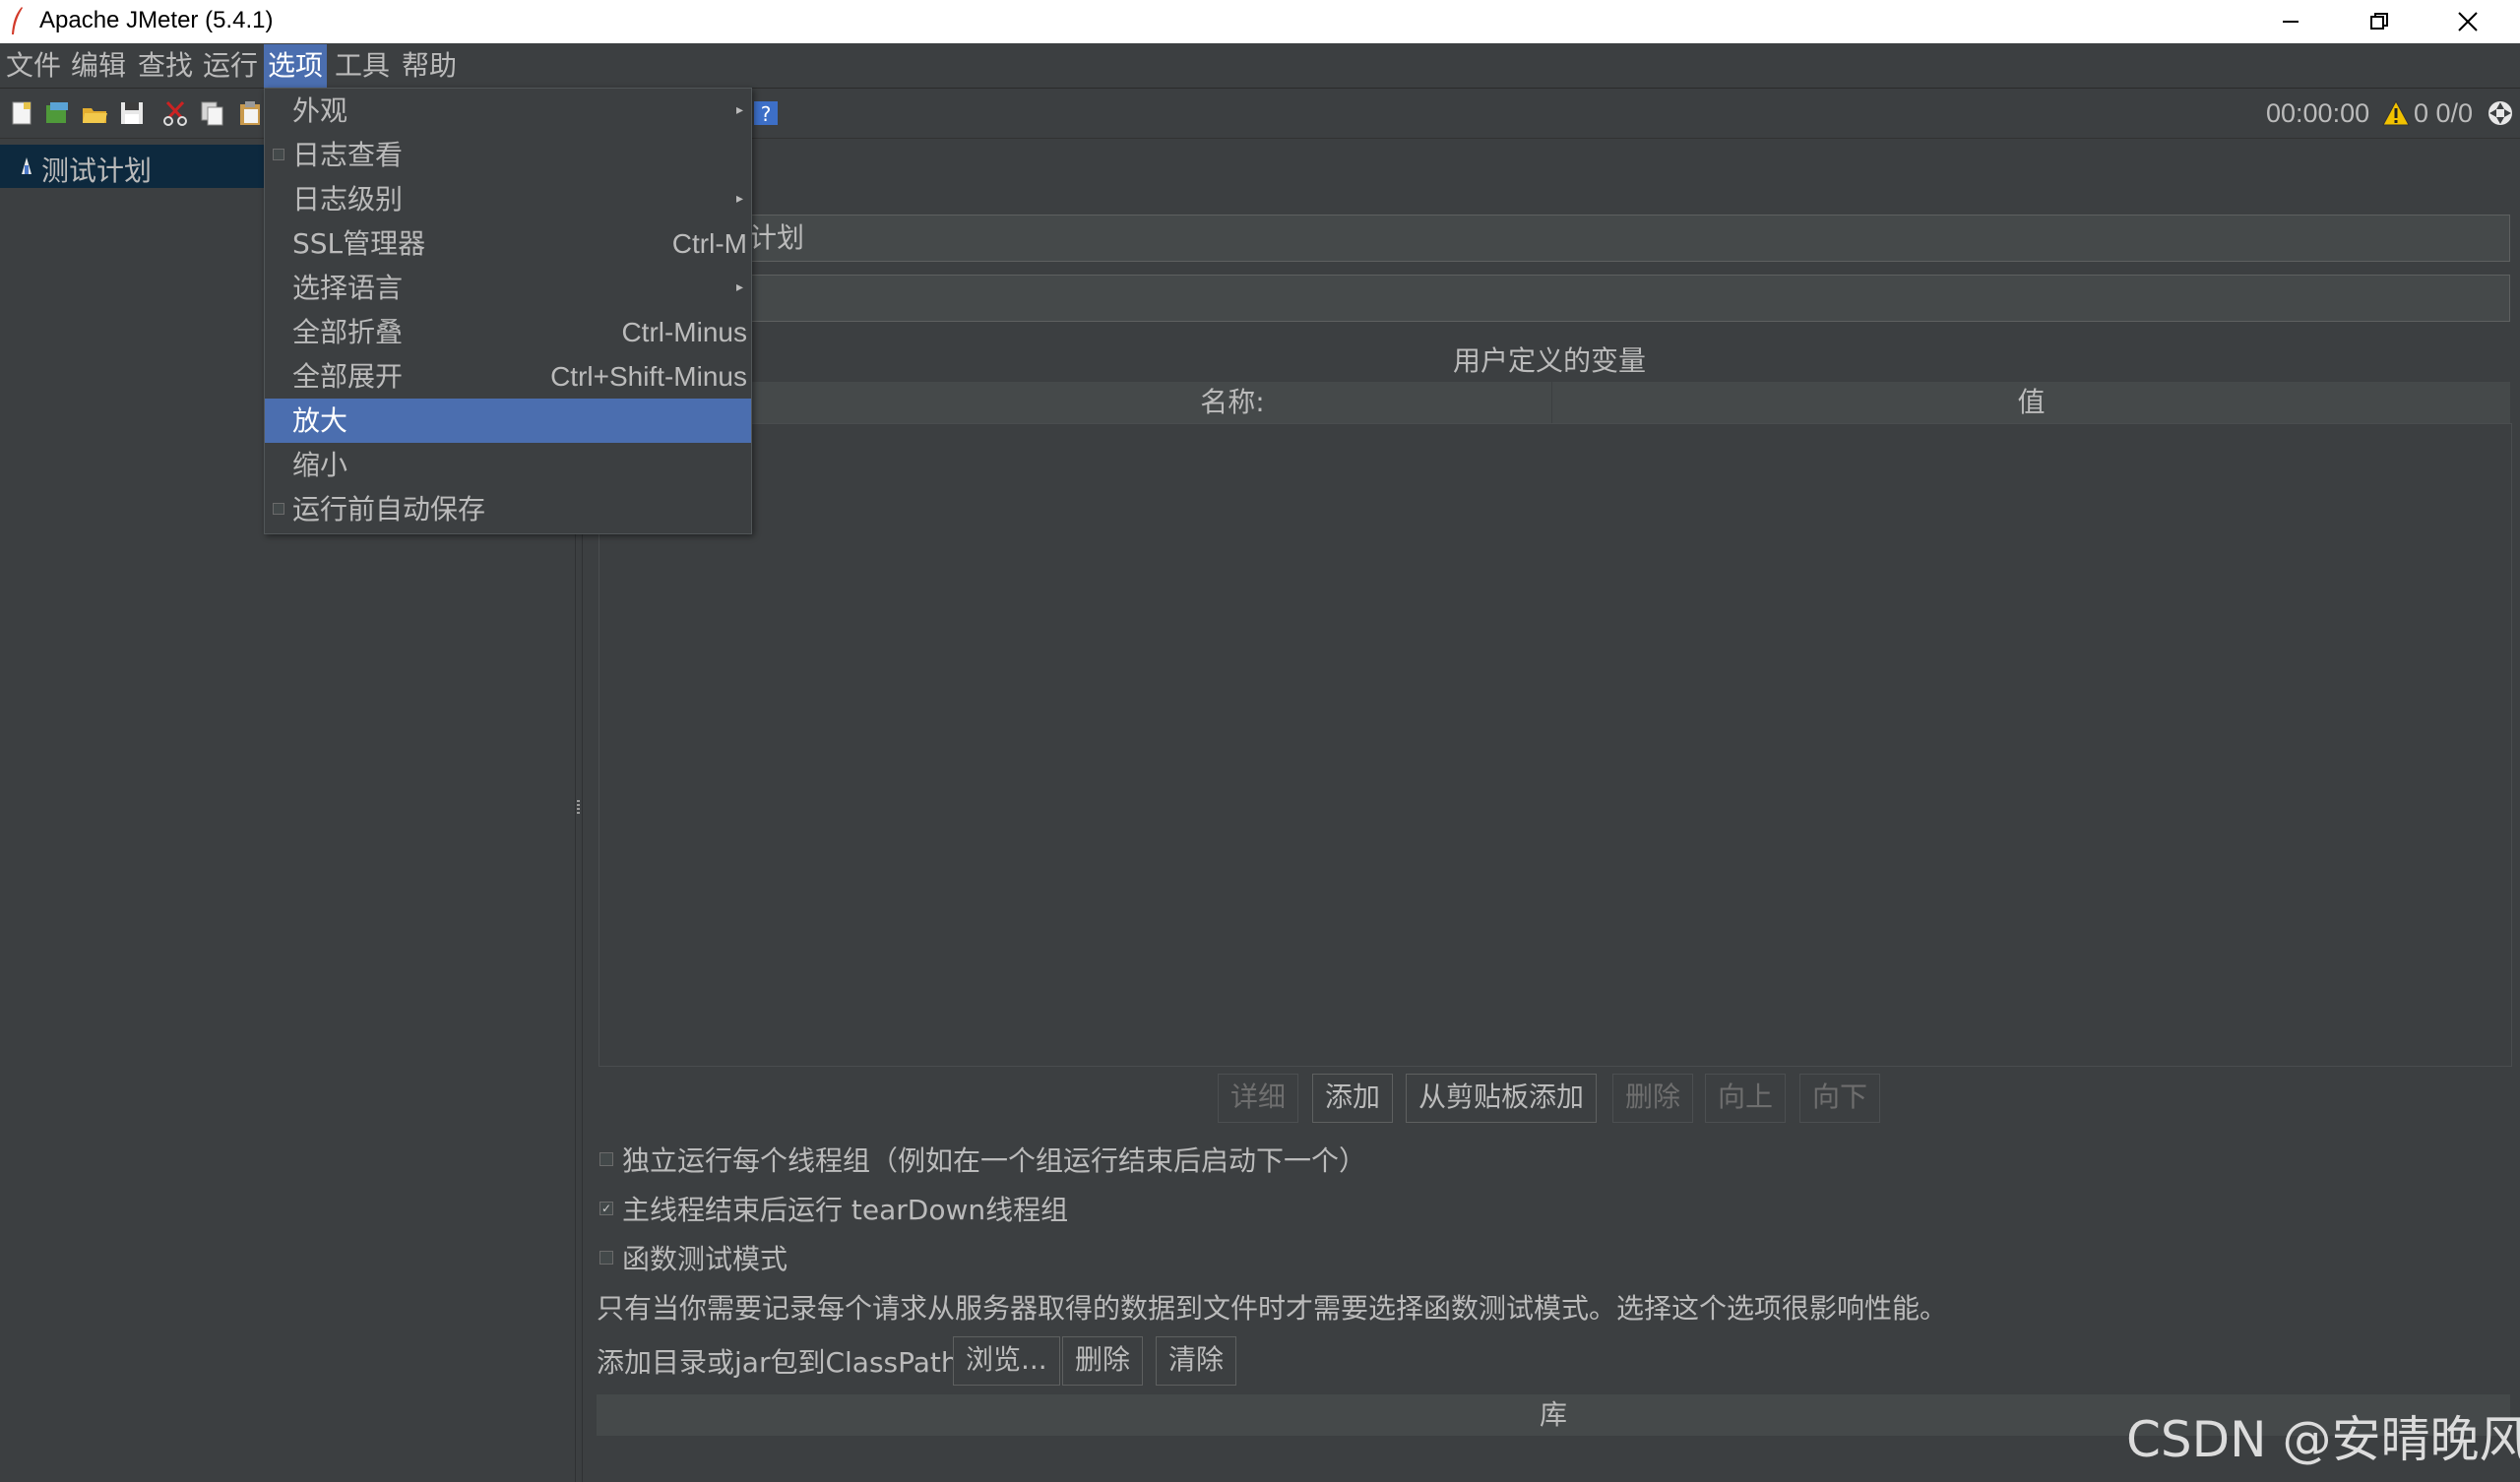 Image resolution: width=2520 pixels, height=1482 pixels. What do you see at coordinates (1840, 1098) in the screenshot?
I see `move-down-button: 向下` at bounding box center [1840, 1098].